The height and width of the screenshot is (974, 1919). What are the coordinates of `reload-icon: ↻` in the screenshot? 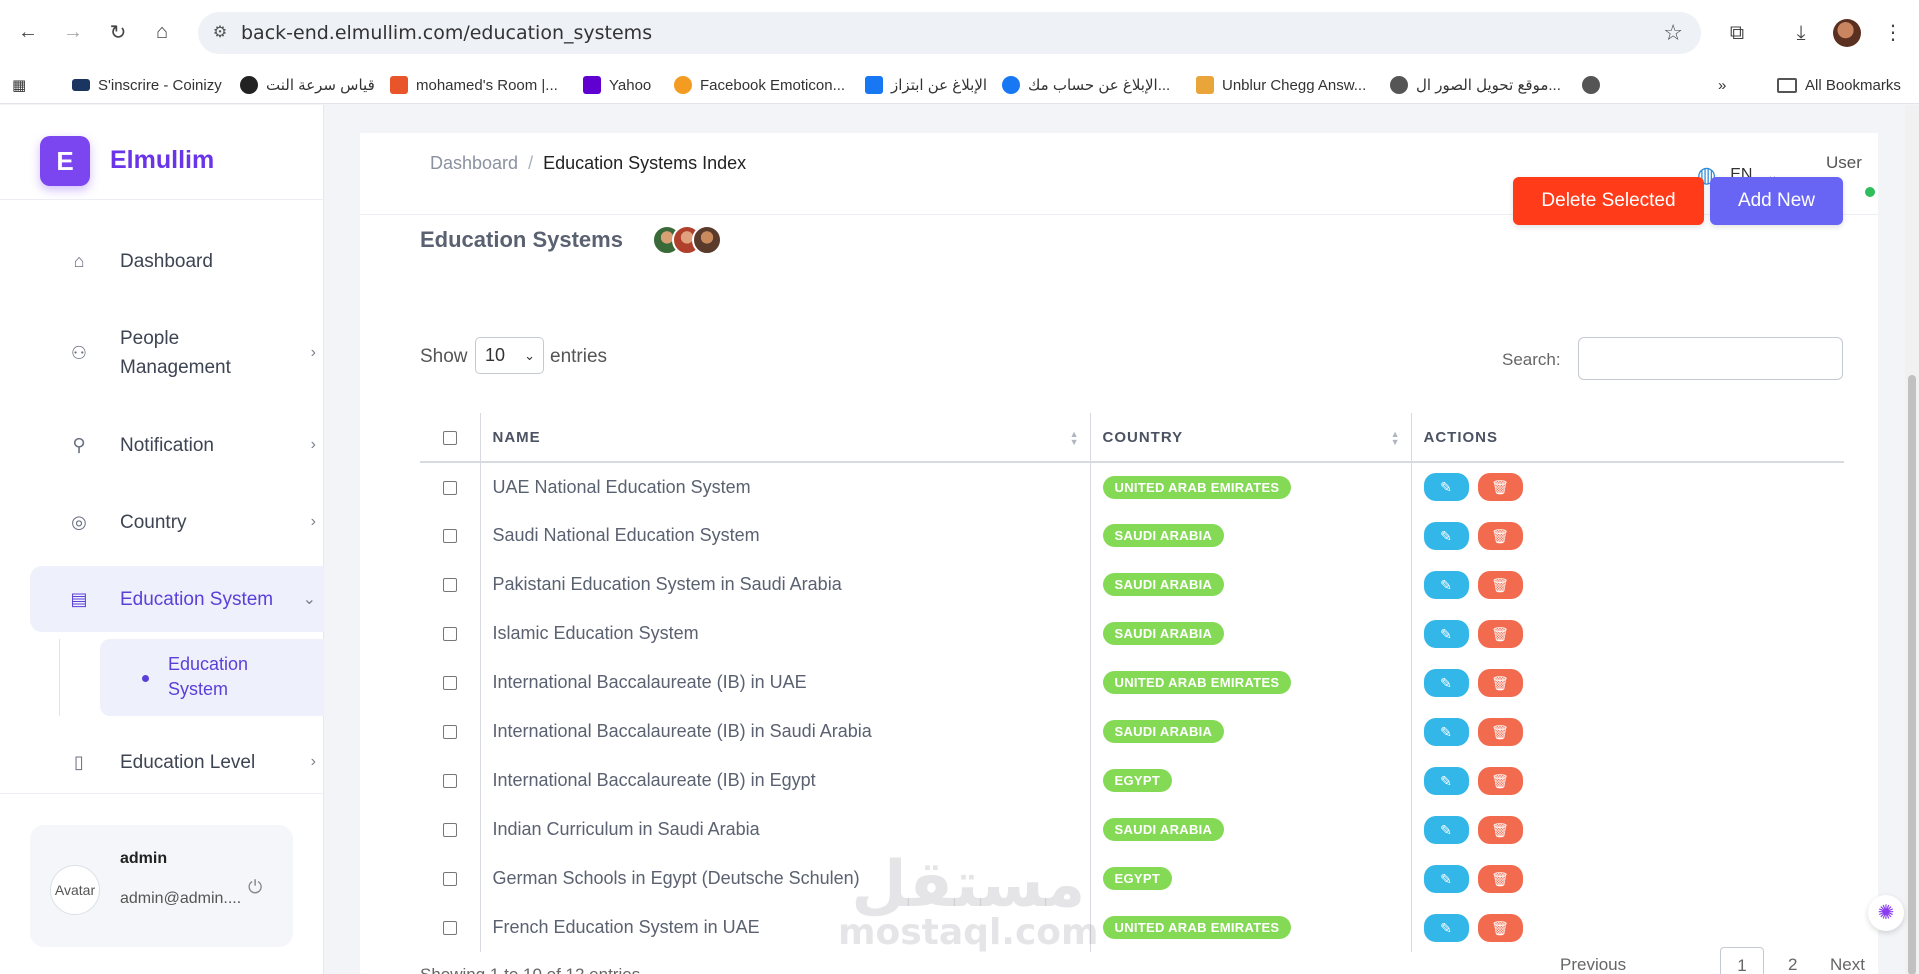 It's located at (118, 32).